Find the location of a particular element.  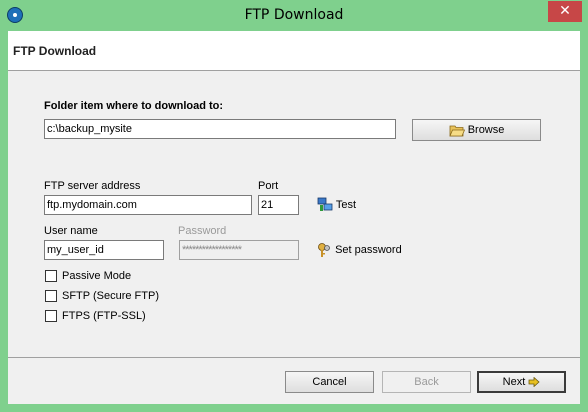

next-label: Next is located at coordinates (514, 382).